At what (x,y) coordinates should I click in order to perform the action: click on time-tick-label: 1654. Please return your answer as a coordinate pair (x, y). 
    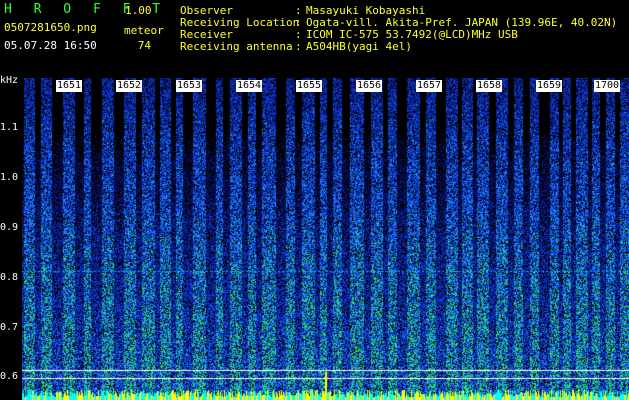
    Looking at the image, I should click on (249, 86).